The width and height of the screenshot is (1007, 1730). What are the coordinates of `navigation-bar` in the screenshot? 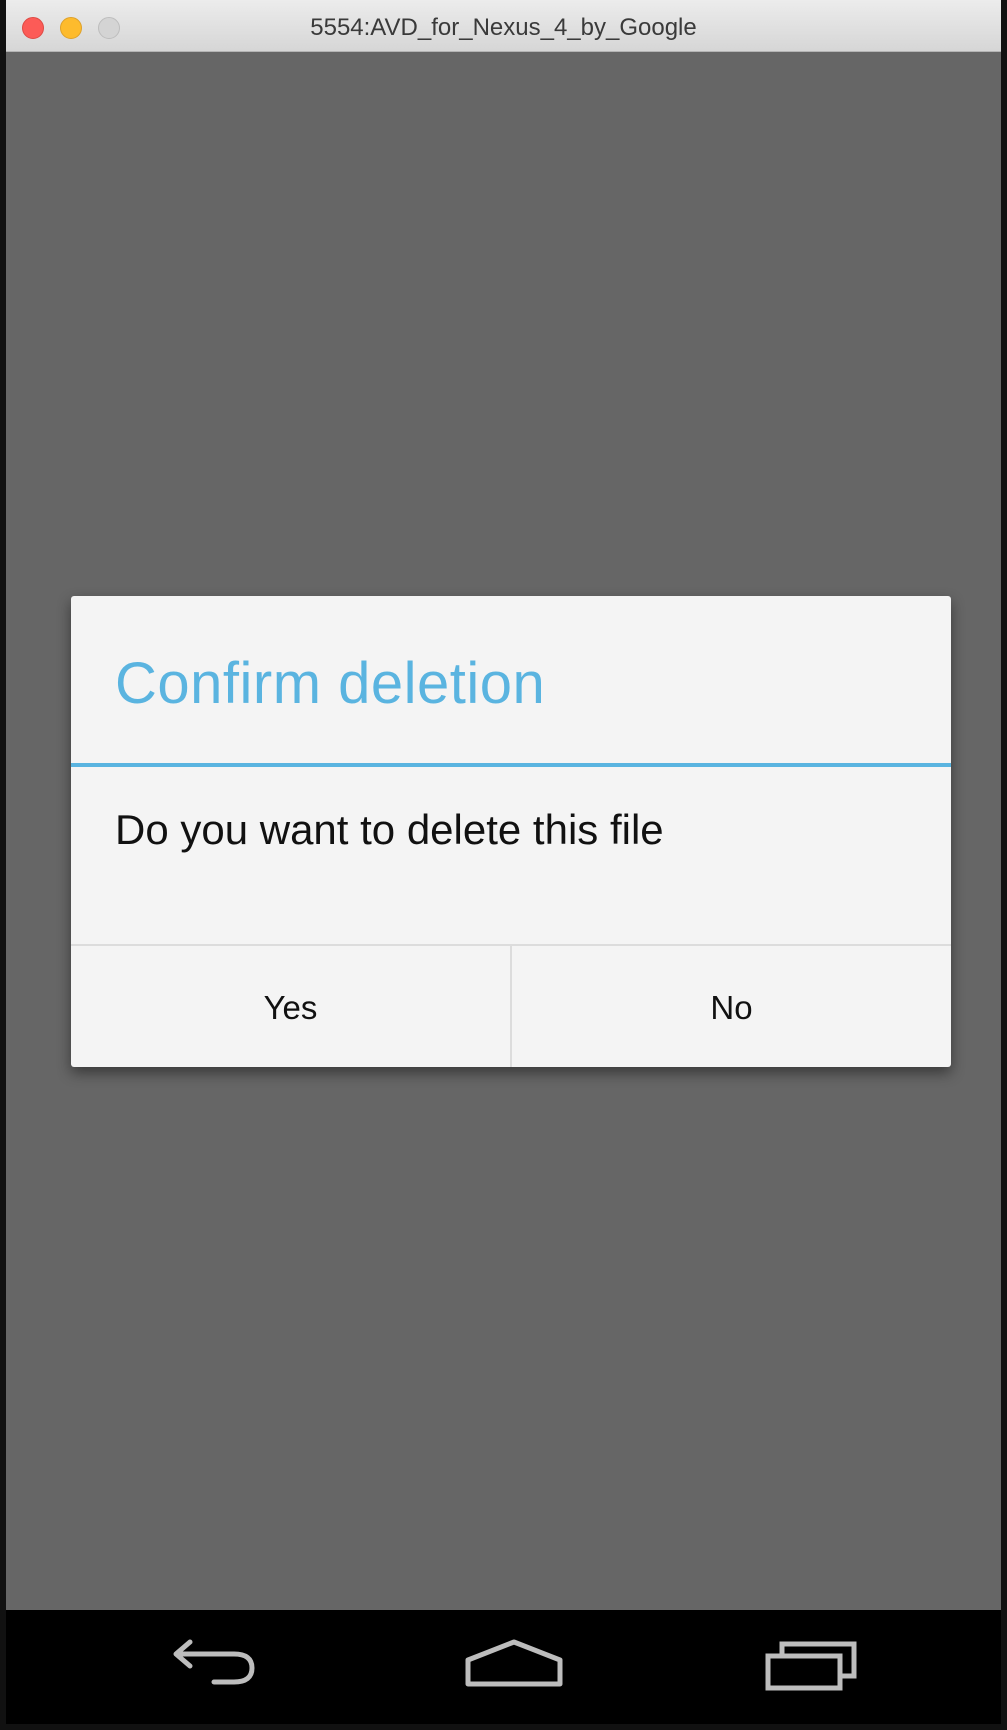 It's located at (503, 1667).